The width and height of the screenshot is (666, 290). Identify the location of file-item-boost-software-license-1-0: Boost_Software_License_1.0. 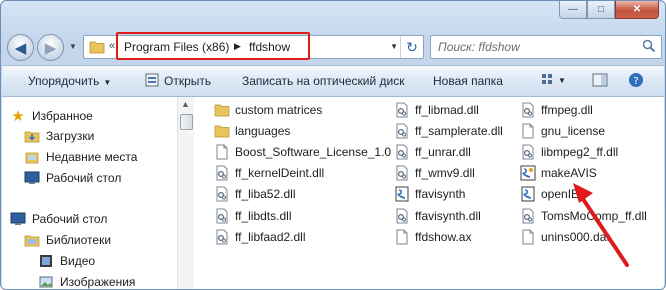
(302, 151).